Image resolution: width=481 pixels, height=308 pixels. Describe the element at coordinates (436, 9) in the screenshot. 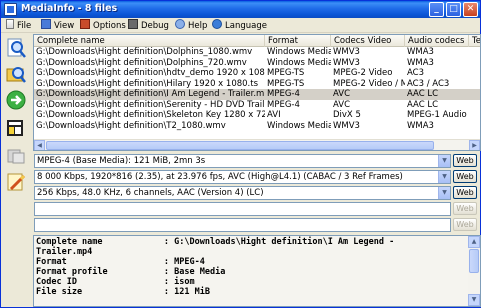

I see `minimize-button: _` at that location.